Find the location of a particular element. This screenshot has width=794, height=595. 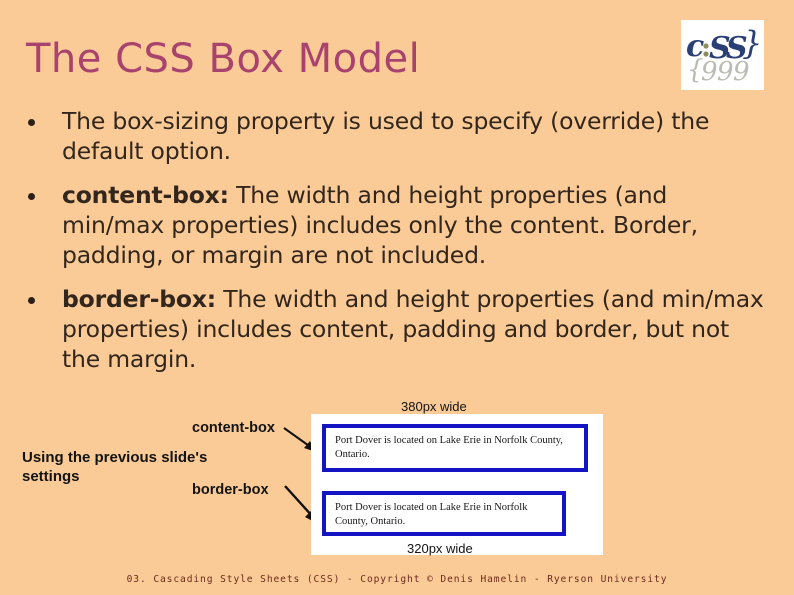

bullet-keyword: content-box is located at coordinates (141, 195).